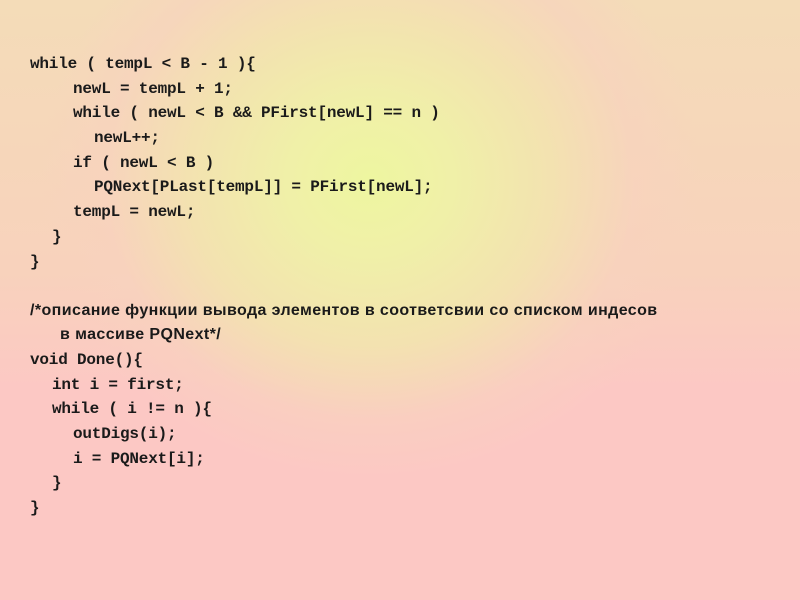  I want to click on code-line: int i = first;, so click(118, 384).